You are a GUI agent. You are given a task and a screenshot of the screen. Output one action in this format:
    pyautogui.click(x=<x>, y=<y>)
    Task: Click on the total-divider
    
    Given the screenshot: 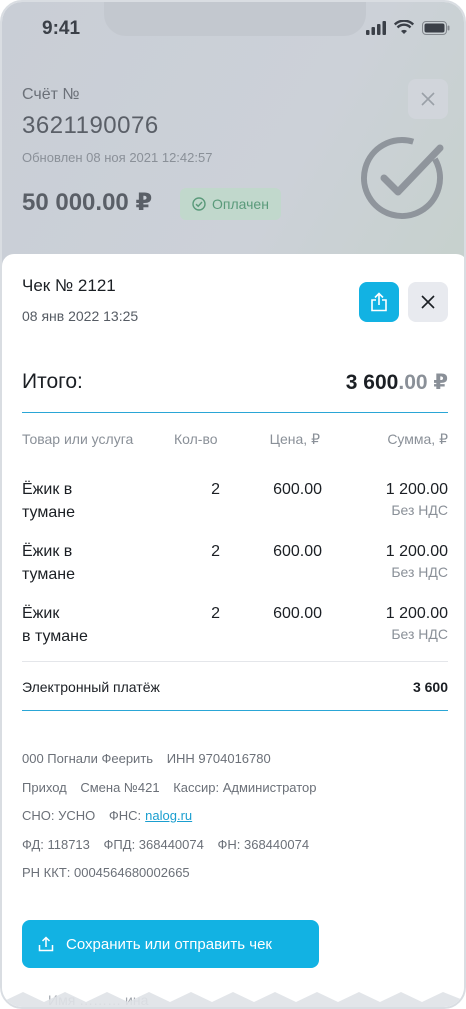 What is the action you would take?
    pyautogui.click(x=235, y=412)
    